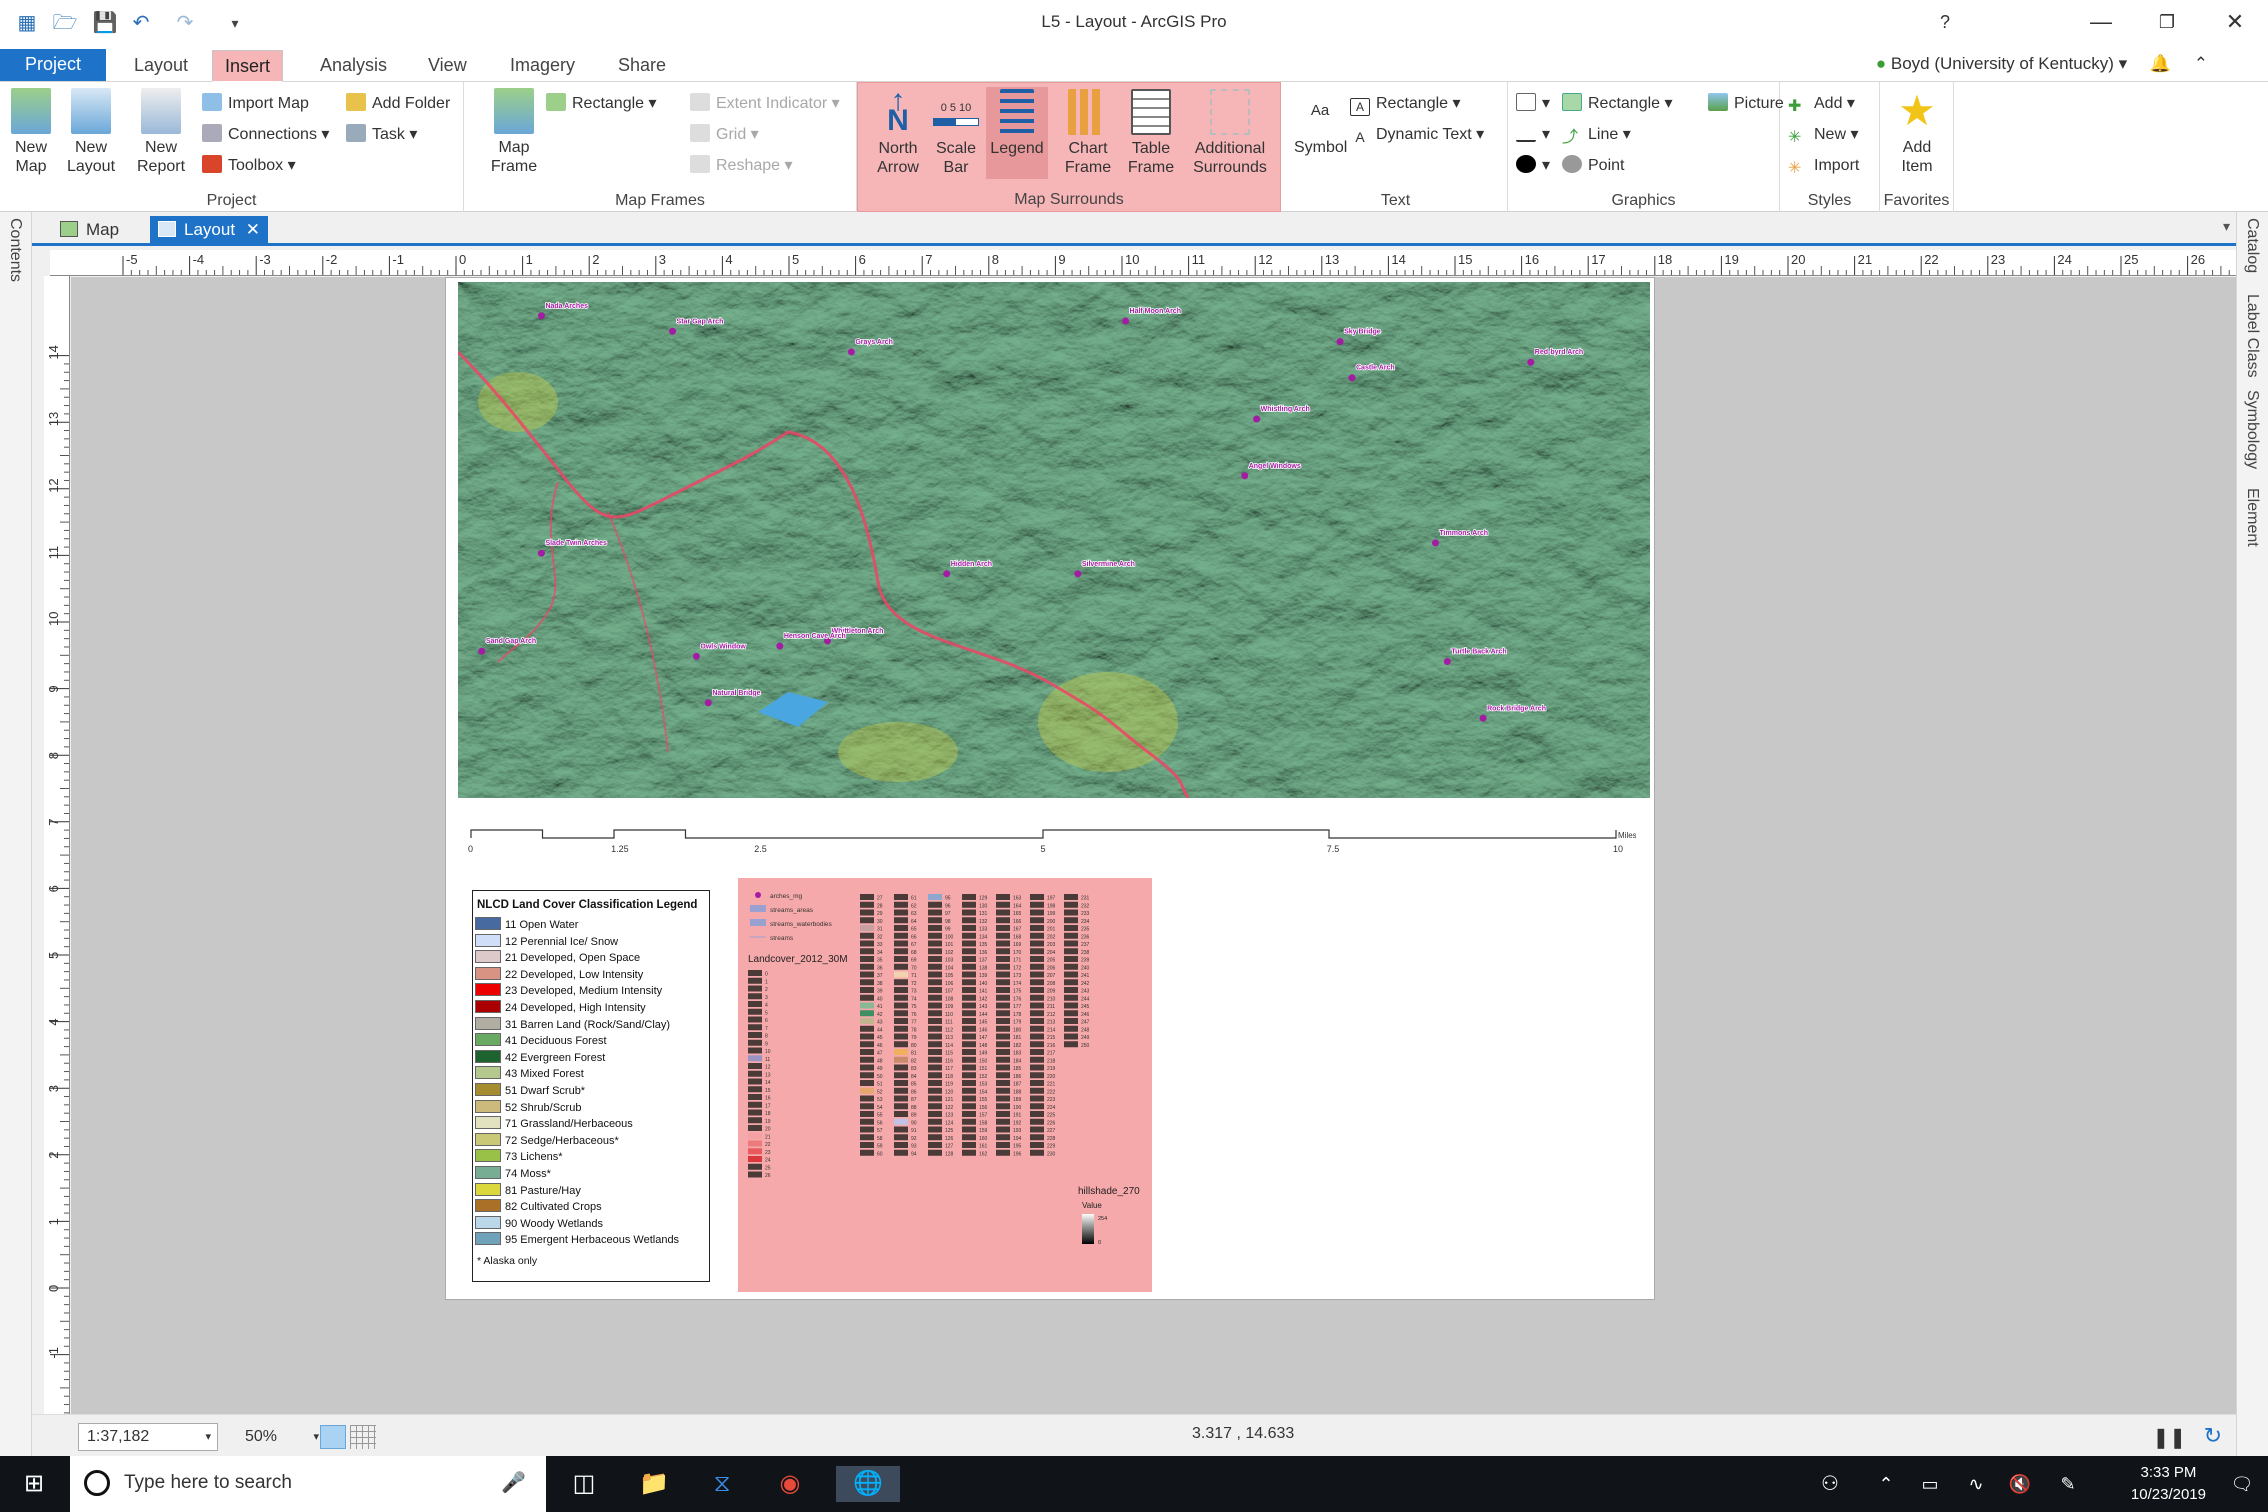 The image size is (2268, 1512). I want to click on chart-frame-button: Chart Frame, so click(1088, 133).